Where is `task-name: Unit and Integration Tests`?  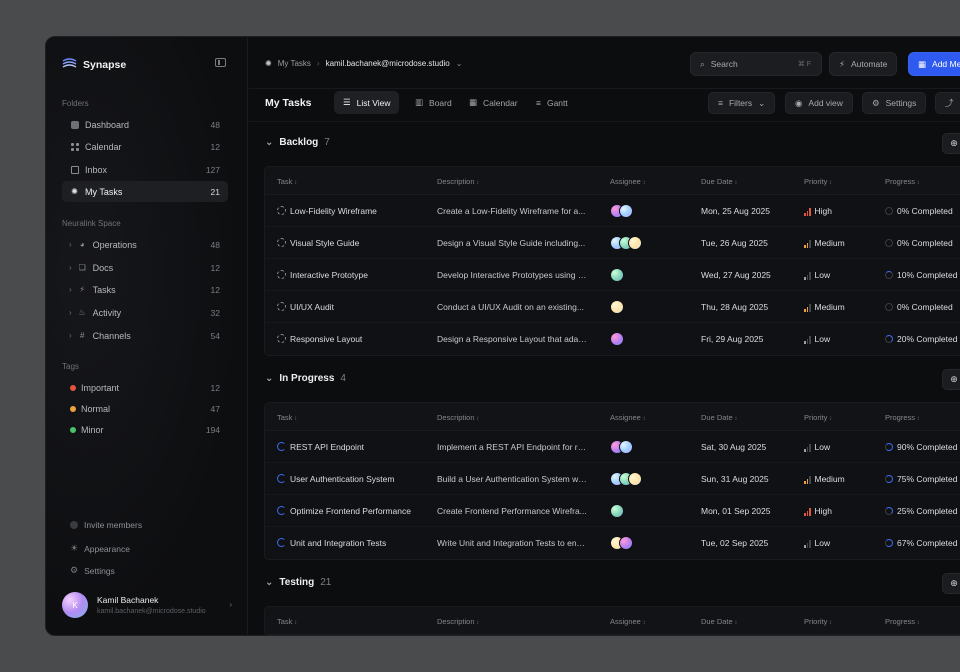 task-name: Unit and Integration Tests is located at coordinates (338, 543).